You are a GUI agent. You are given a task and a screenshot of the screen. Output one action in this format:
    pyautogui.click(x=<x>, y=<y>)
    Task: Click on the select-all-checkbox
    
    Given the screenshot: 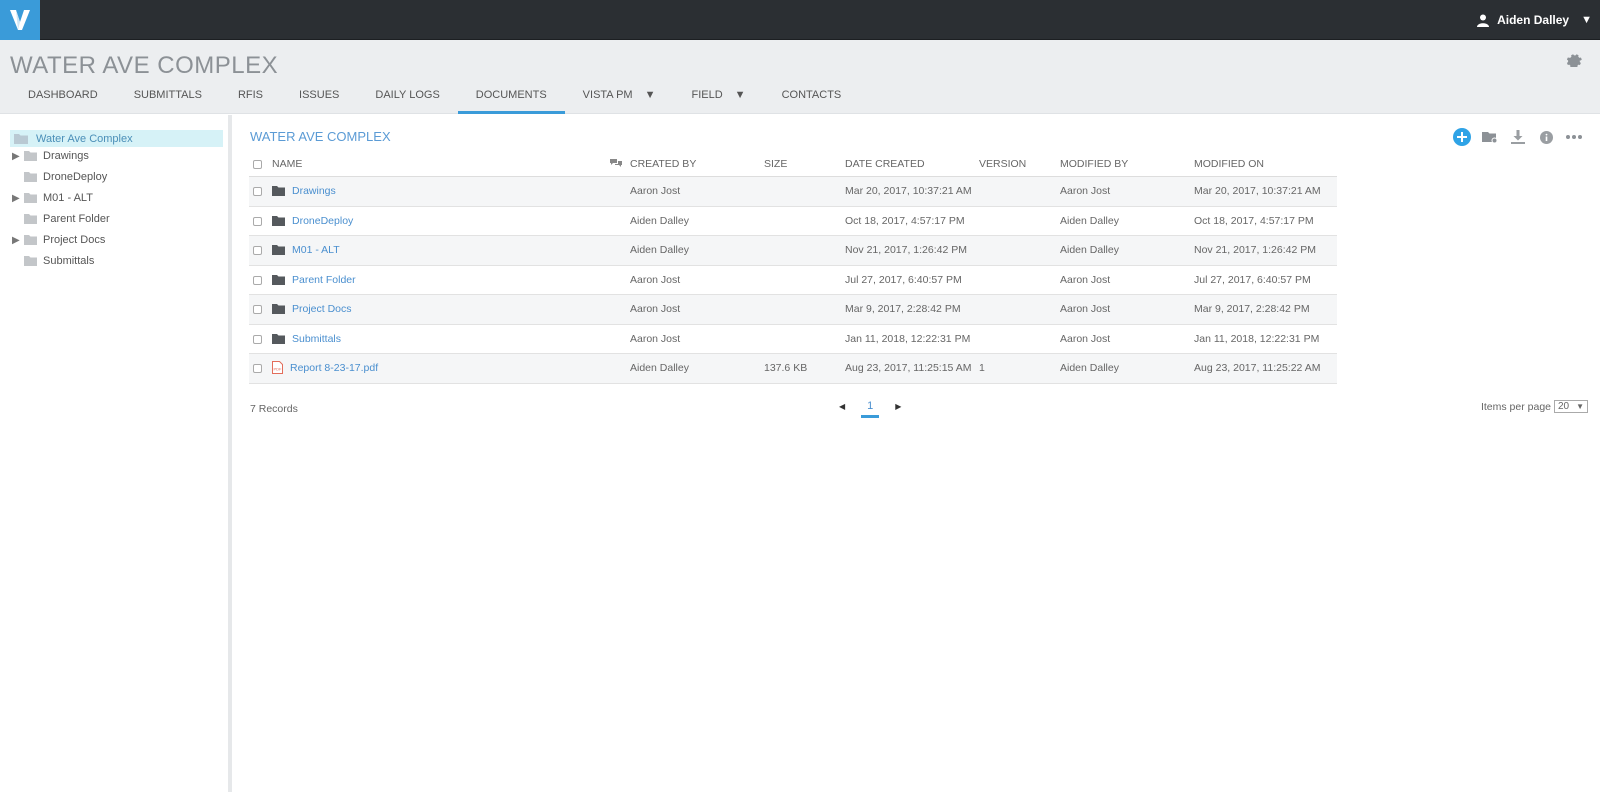 What is the action you would take?
    pyautogui.click(x=257, y=164)
    